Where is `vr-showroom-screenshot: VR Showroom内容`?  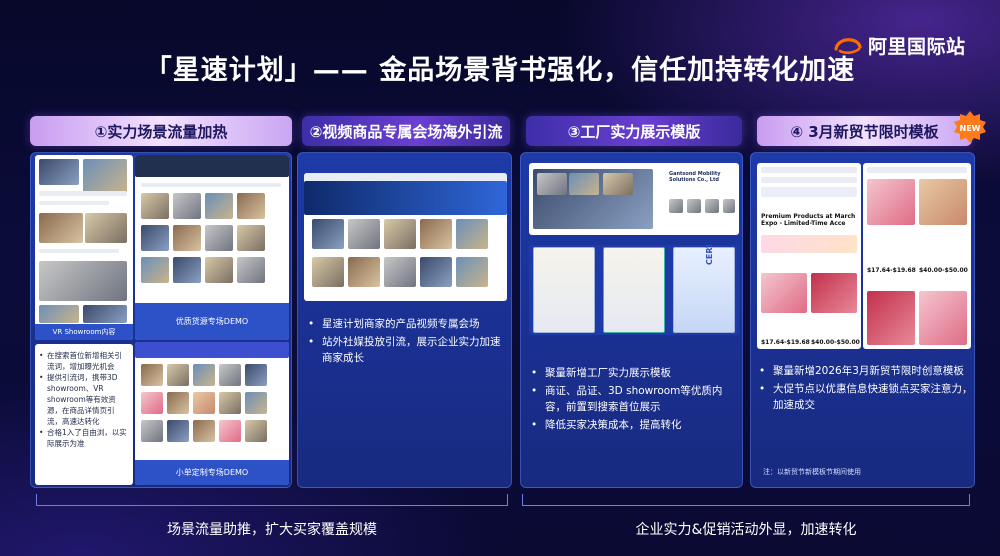 vr-showroom-screenshot: VR Showroom内容 is located at coordinates (84, 247).